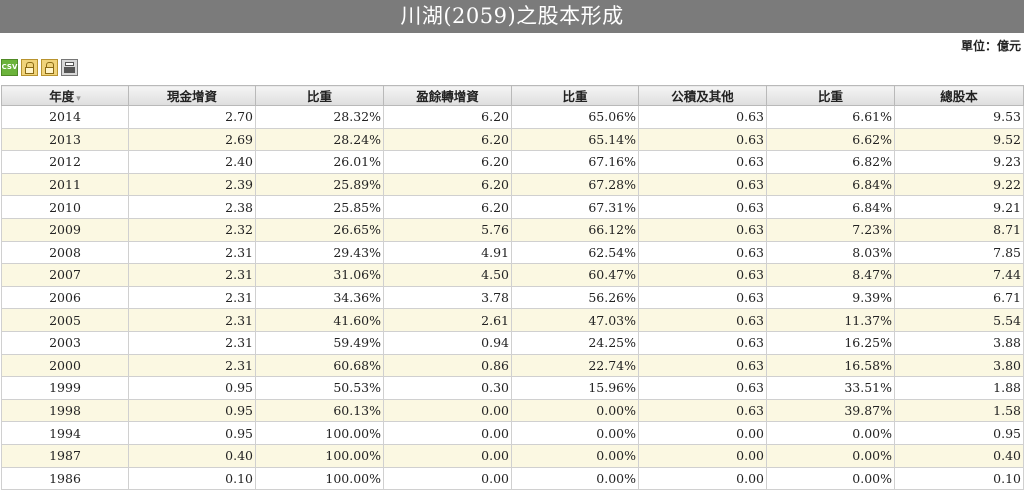 The height and width of the screenshot is (490, 1024). I want to click on table-cell: 31.06%, so click(319, 275).